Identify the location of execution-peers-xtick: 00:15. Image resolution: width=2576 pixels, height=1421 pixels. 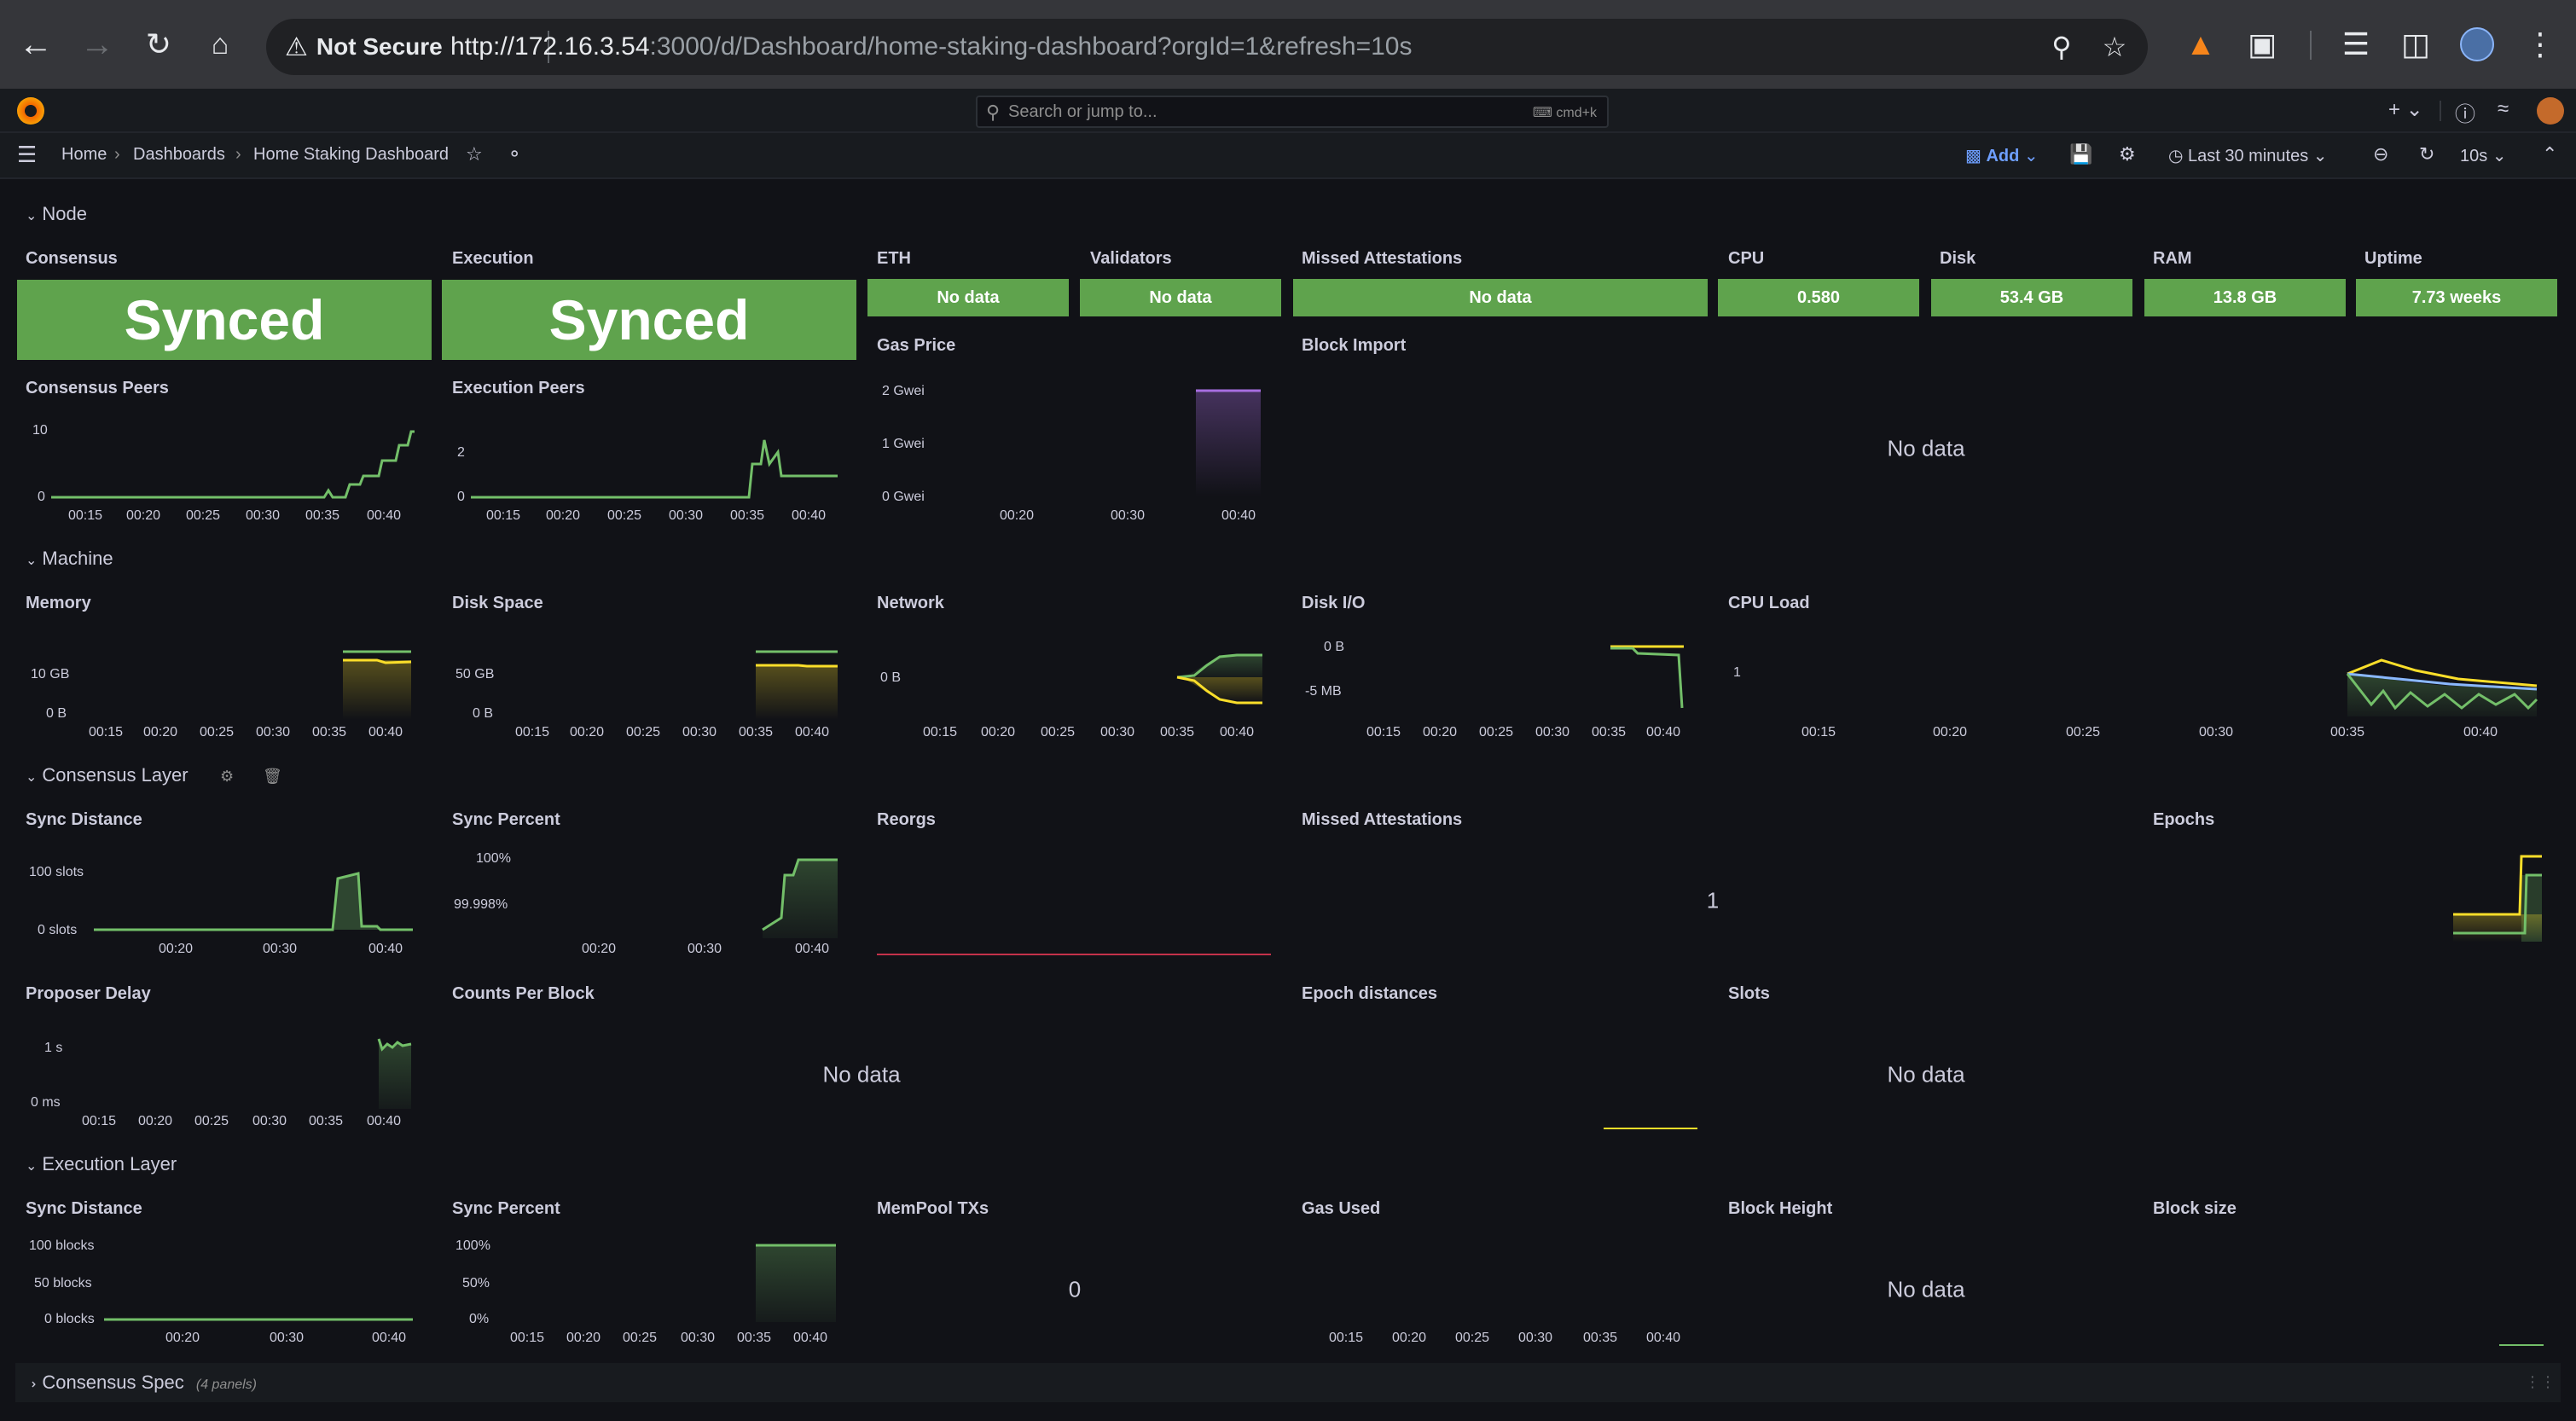
(503, 515).